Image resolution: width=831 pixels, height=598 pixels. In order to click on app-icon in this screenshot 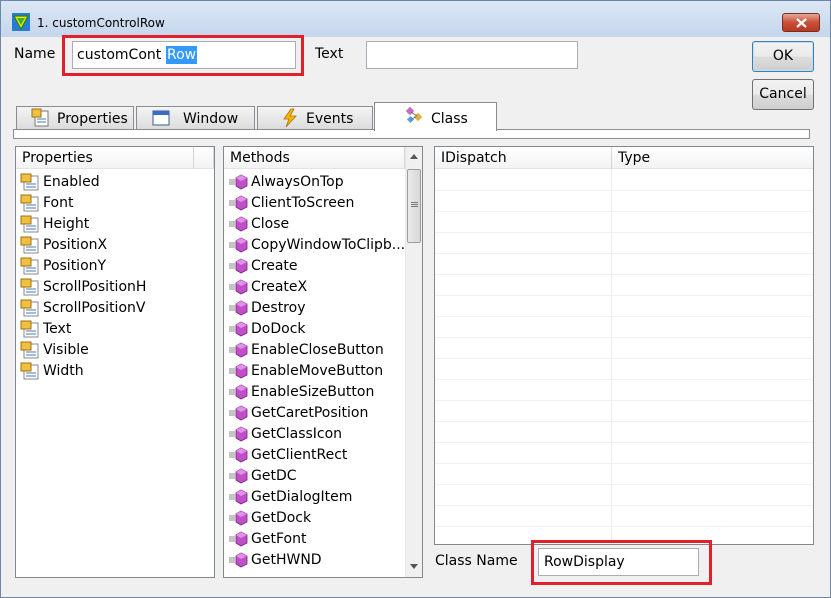, I will do `click(21, 22)`.